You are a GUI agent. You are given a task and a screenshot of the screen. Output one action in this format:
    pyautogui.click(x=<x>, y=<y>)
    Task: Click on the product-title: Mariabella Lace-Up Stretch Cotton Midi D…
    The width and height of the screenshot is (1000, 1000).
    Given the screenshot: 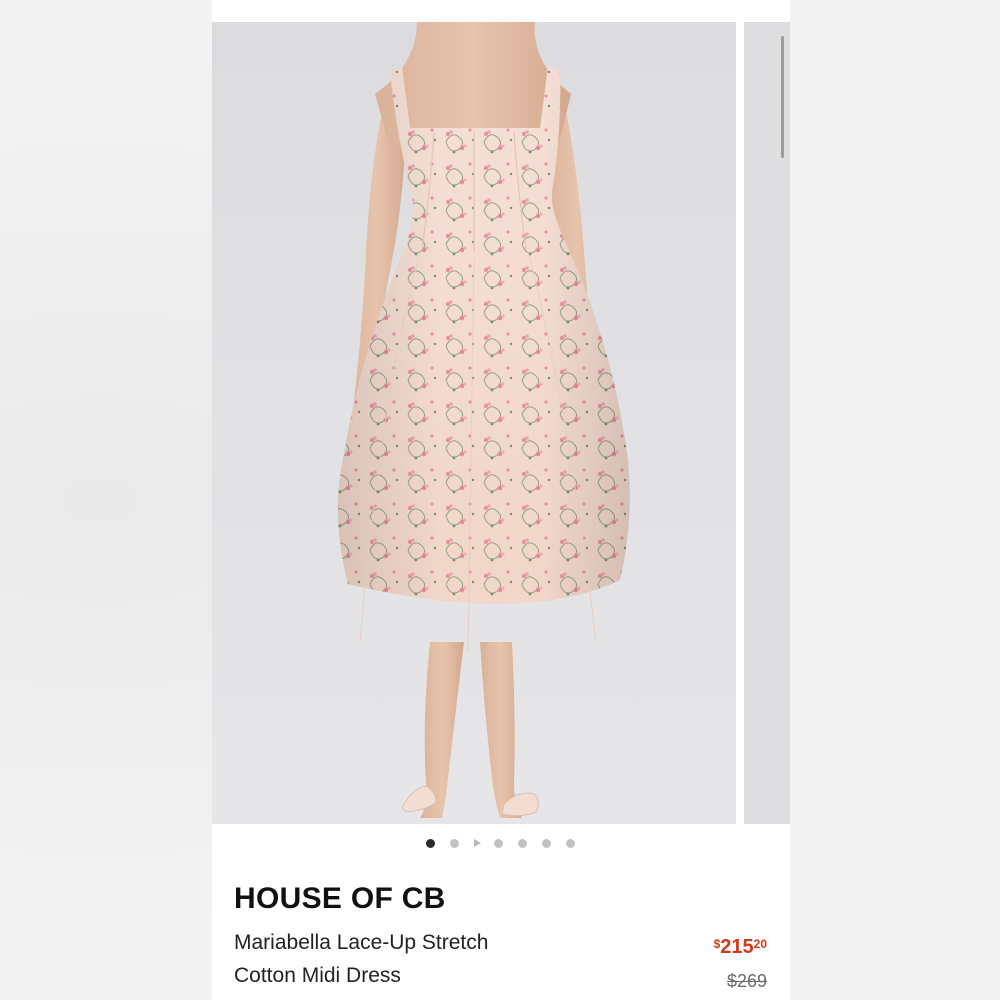 What is the action you would take?
    pyautogui.click(x=404, y=959)
    